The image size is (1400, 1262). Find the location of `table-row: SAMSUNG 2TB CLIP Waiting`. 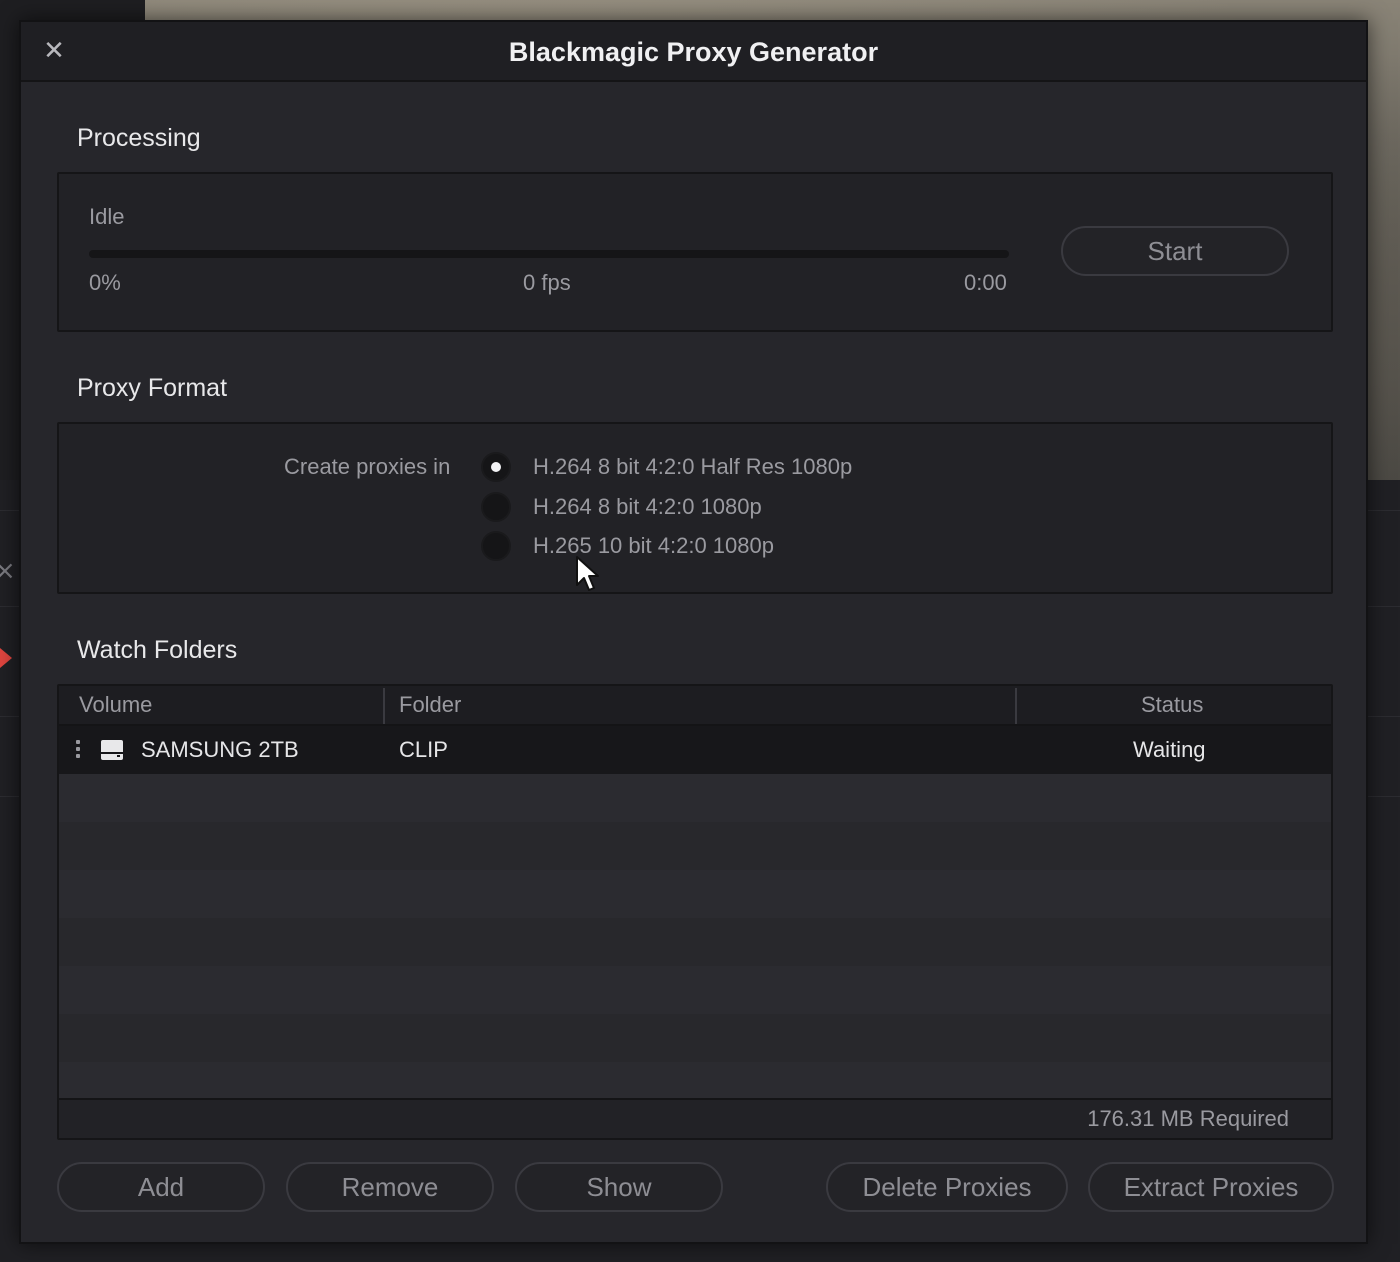

table-row: SAMSUNG 2TB CLIP Waiting is located at coordinates (695, 750).